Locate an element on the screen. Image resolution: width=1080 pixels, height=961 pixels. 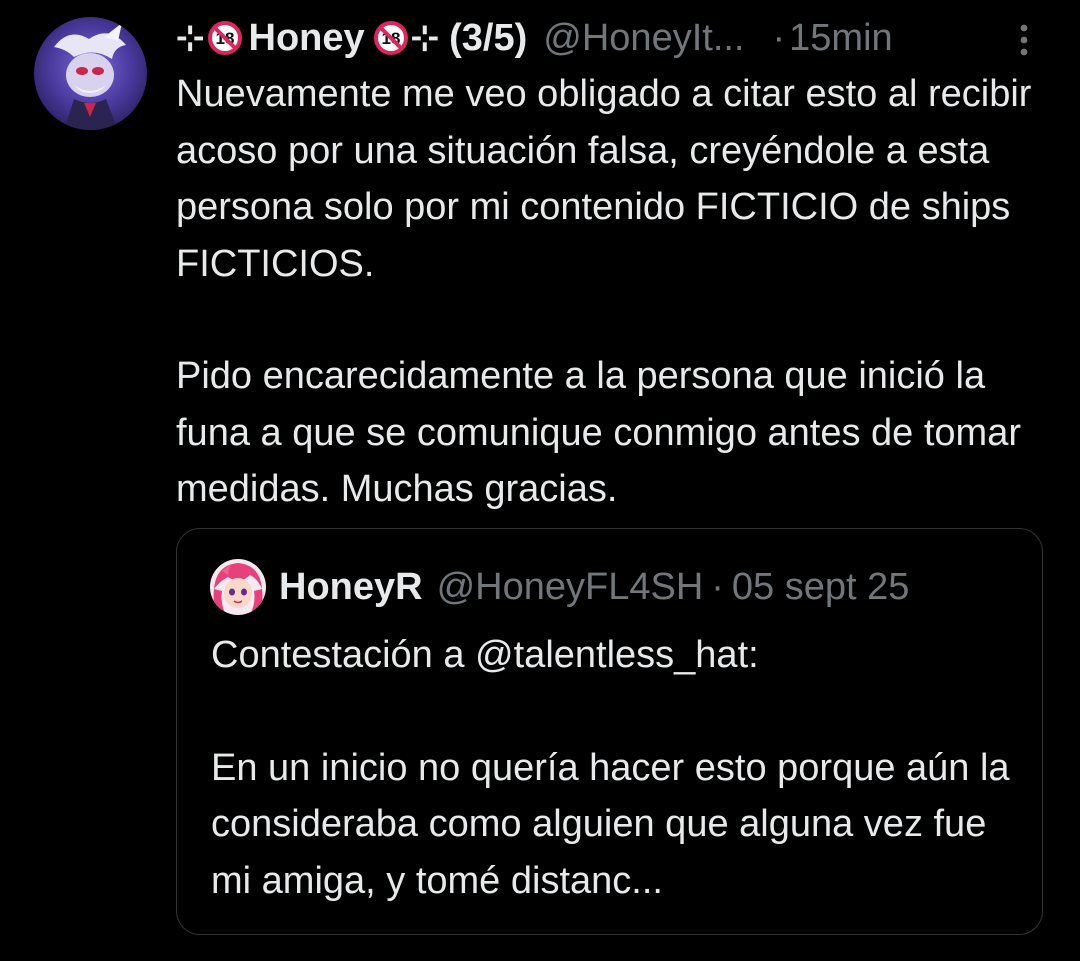
author-name-text: Honey is located at coordinates (306, 37).